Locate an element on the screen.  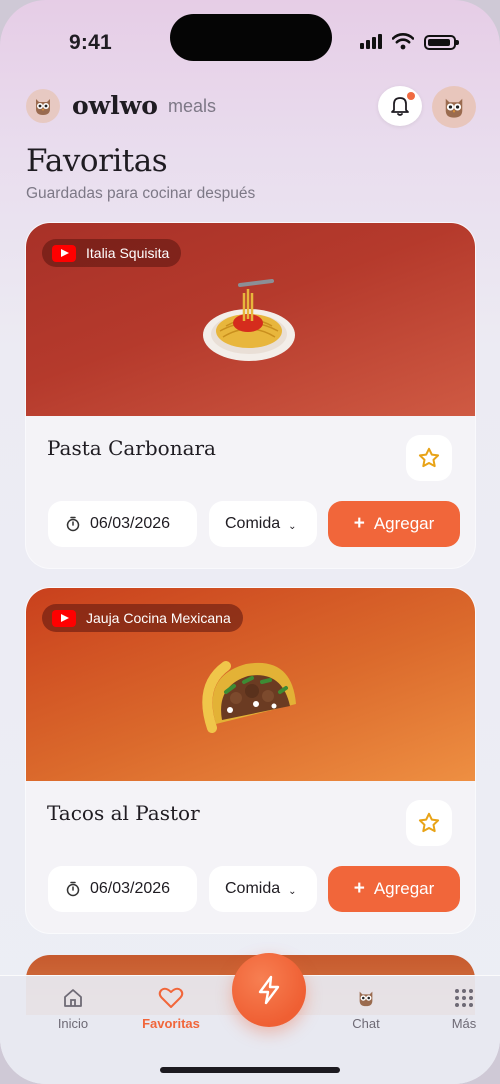
tab-inicio: Inicio is located at coordinates (73, 1011).